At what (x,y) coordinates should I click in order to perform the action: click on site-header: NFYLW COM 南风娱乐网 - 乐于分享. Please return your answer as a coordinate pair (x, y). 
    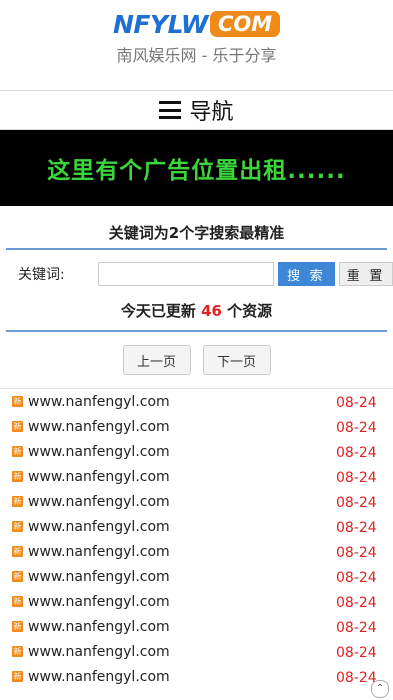
    Looking at the image, I should click on (196, 45).